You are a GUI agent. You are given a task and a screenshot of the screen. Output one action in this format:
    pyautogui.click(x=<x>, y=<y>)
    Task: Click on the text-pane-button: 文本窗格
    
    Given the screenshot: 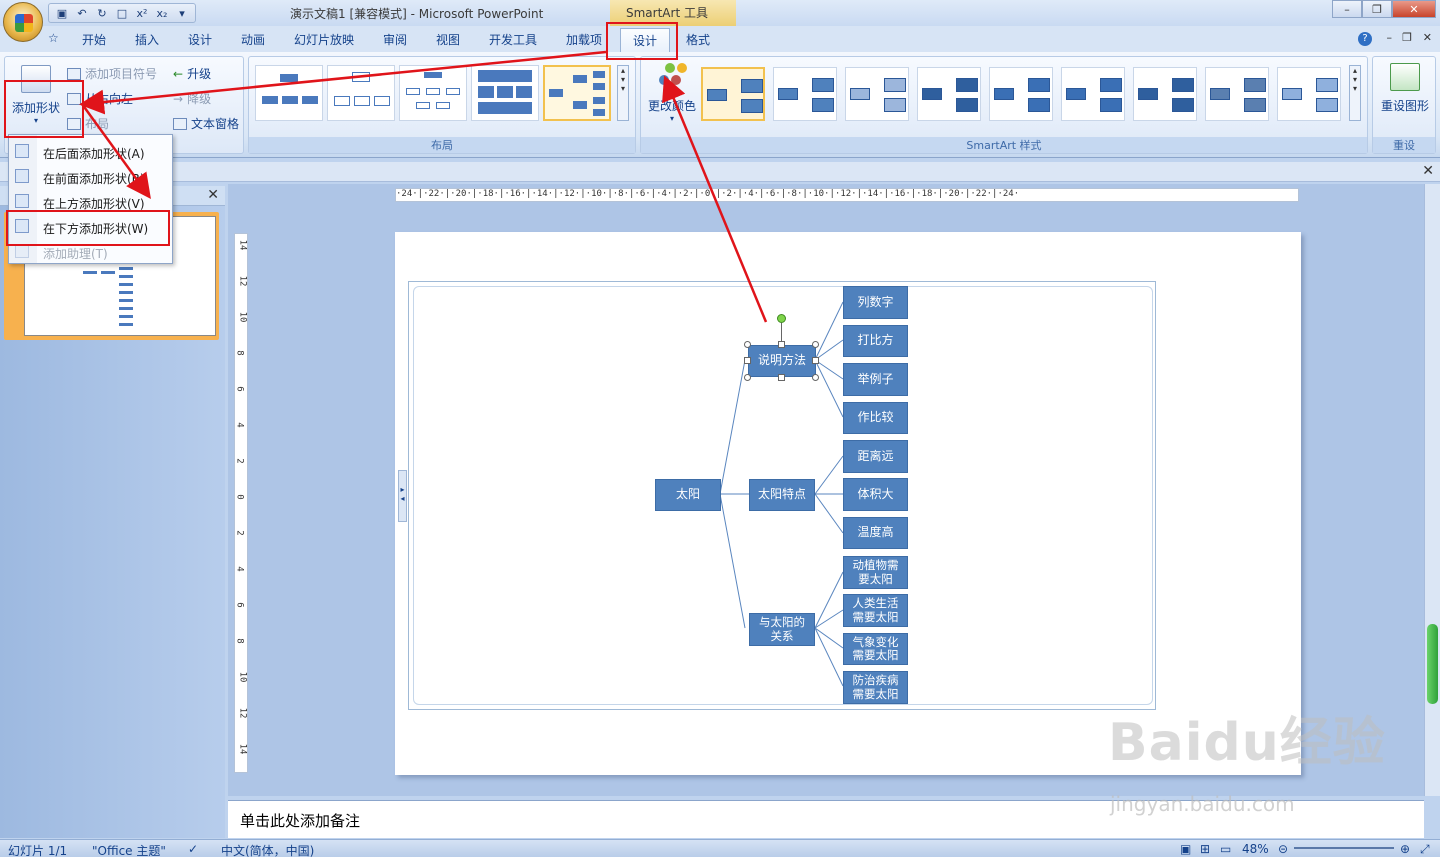 What is the action you would take?
    pyautogui.click(x=206, y=123)
    